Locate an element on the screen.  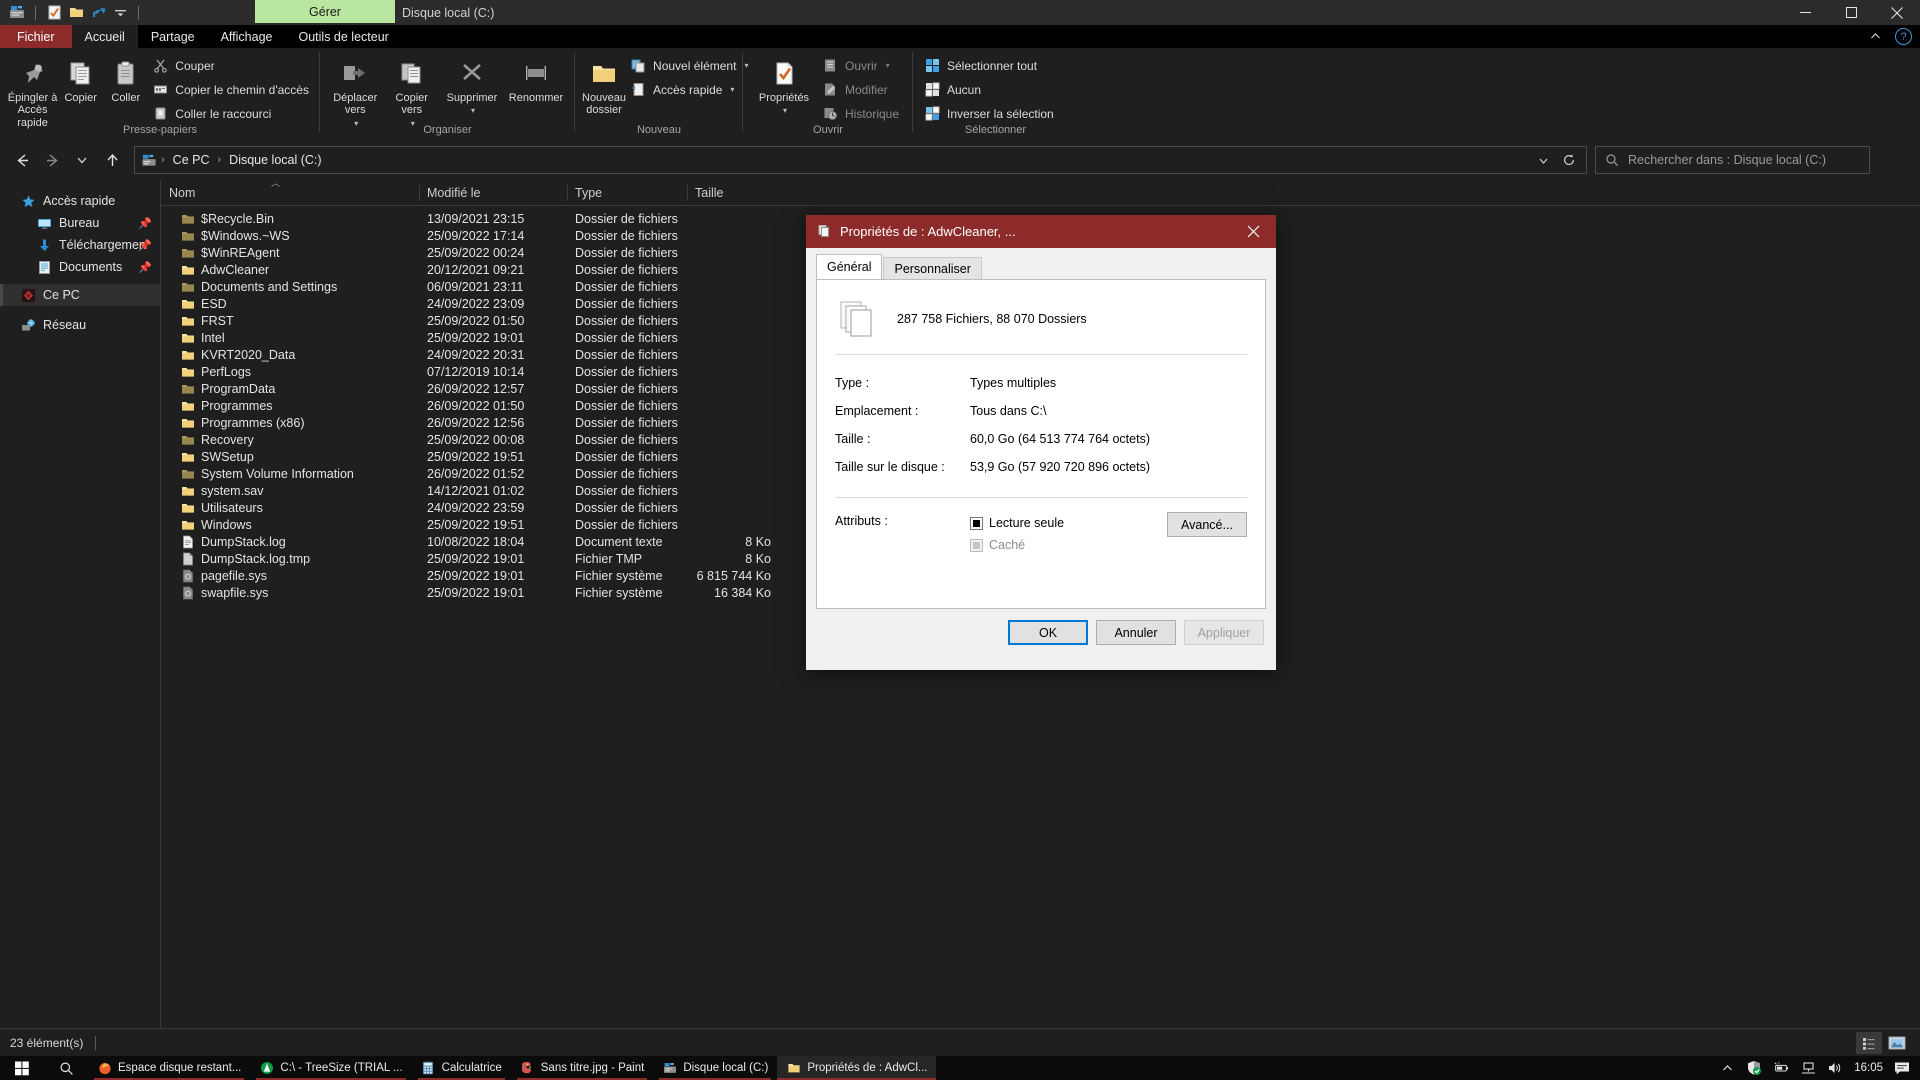
back-button is located at coordinates (22, 160).